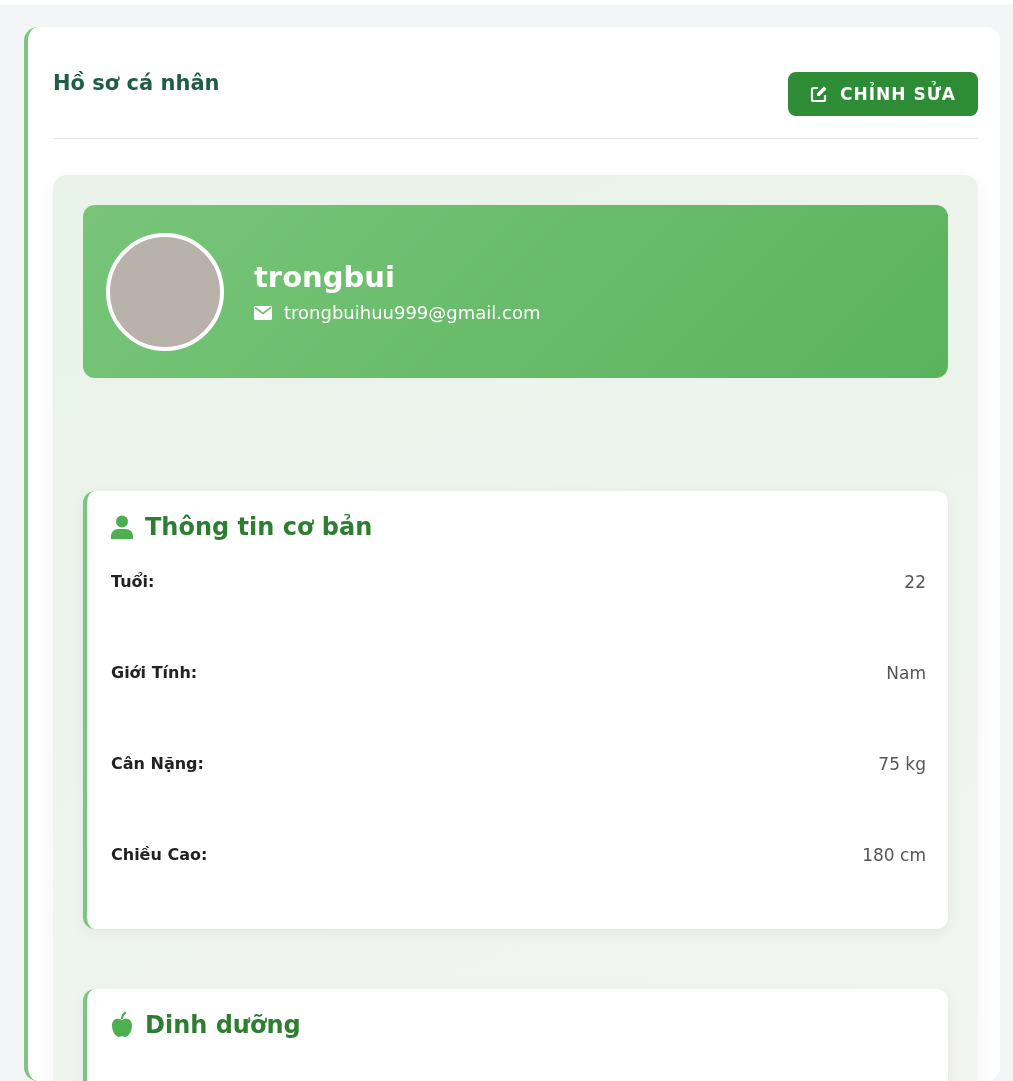  Describe the element at coordinates (883, 94) in the screenshot. I see `edit-button: CHỈNH SỬA` at that location.